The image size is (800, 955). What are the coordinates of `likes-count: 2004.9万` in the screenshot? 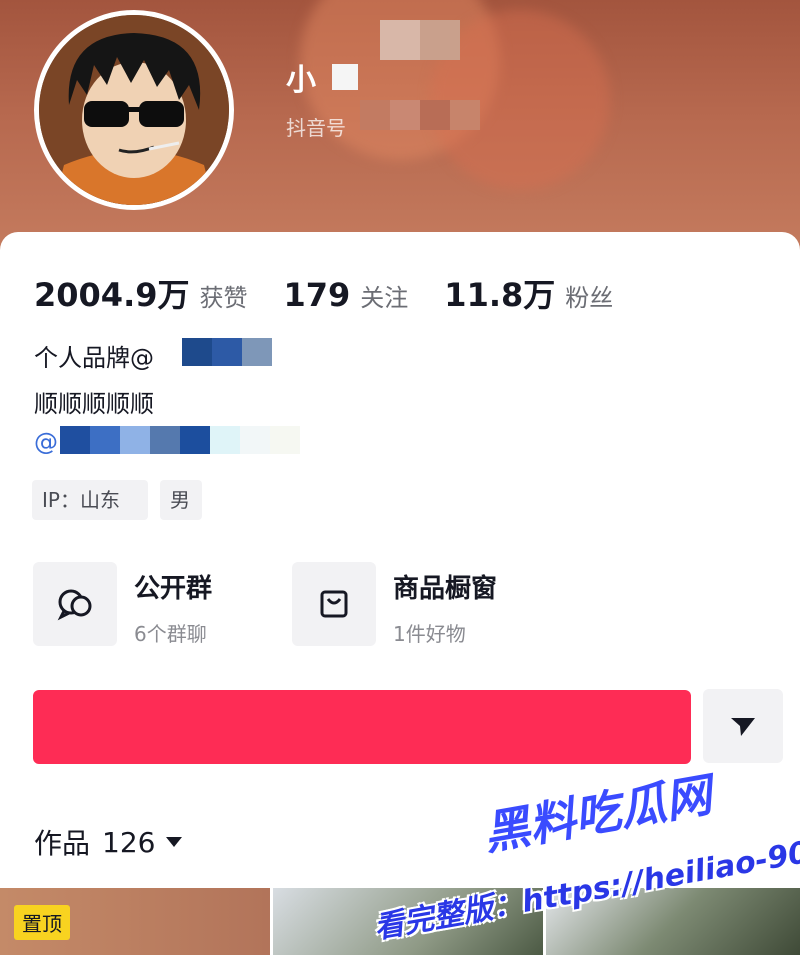 It's located at (112, 295).